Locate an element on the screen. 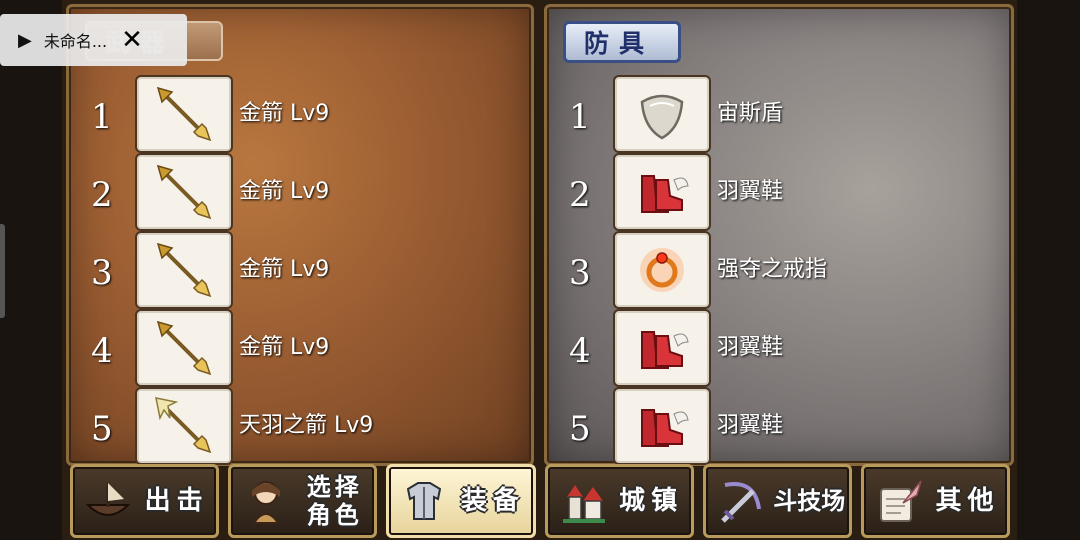  character-icon is located at coordinates (266, 501).